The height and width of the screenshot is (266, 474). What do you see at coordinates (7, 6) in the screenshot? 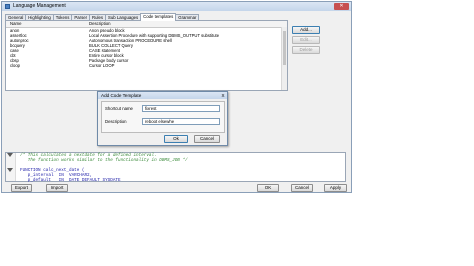
I see `app-icon` at bounding box center [7, 6].